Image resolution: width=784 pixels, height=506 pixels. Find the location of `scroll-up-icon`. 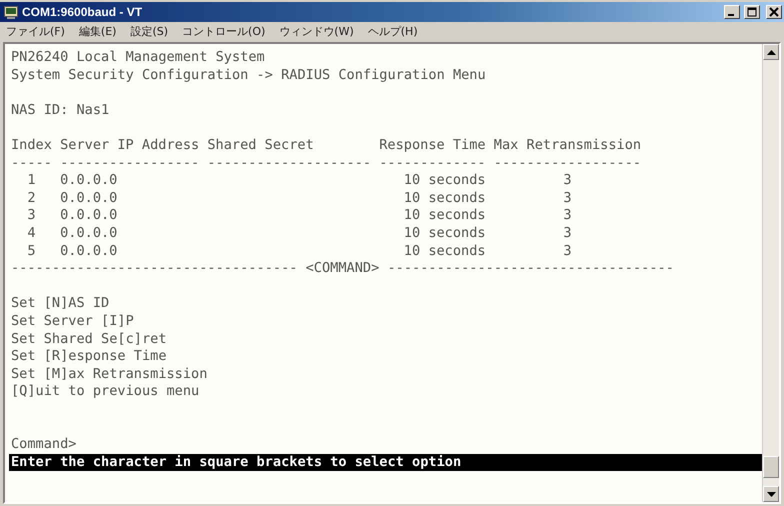

scroll-up-icon is located at coordinates (771, 52).